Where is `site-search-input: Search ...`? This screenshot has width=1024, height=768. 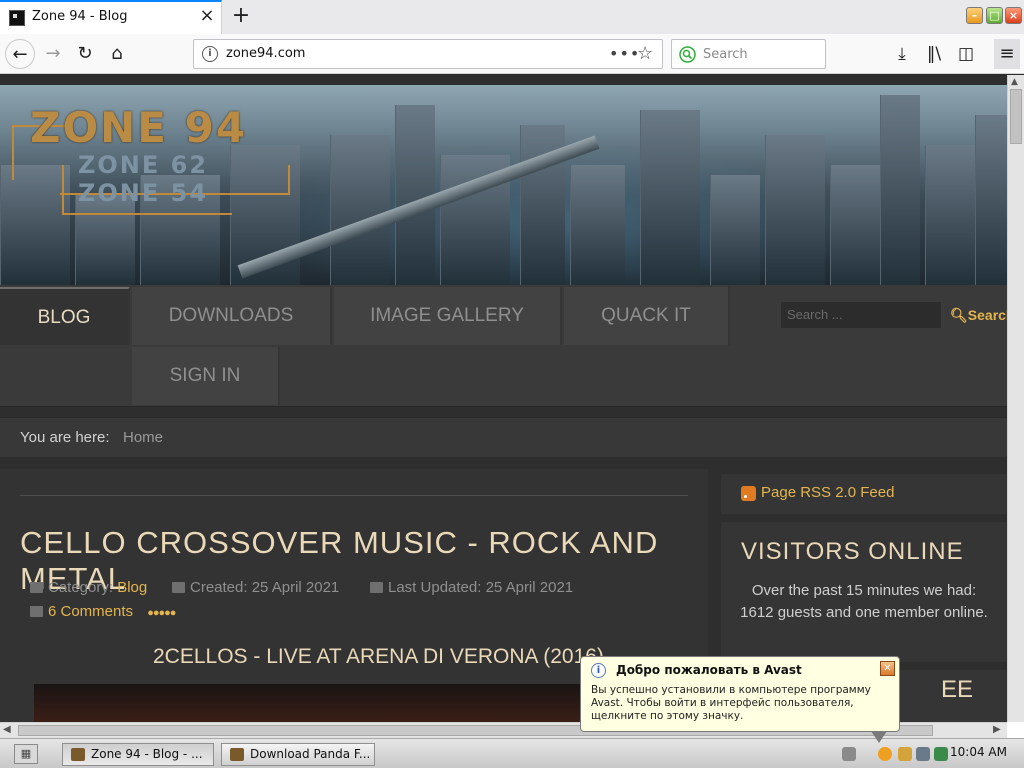 site-search-input: Search ... is located at coordinates (861, 315).